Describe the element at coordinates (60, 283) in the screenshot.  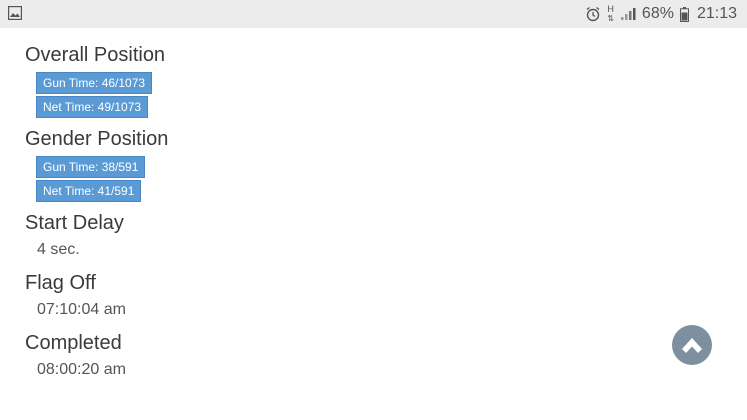
I see `flag-off-title: Flag Off` at that location.